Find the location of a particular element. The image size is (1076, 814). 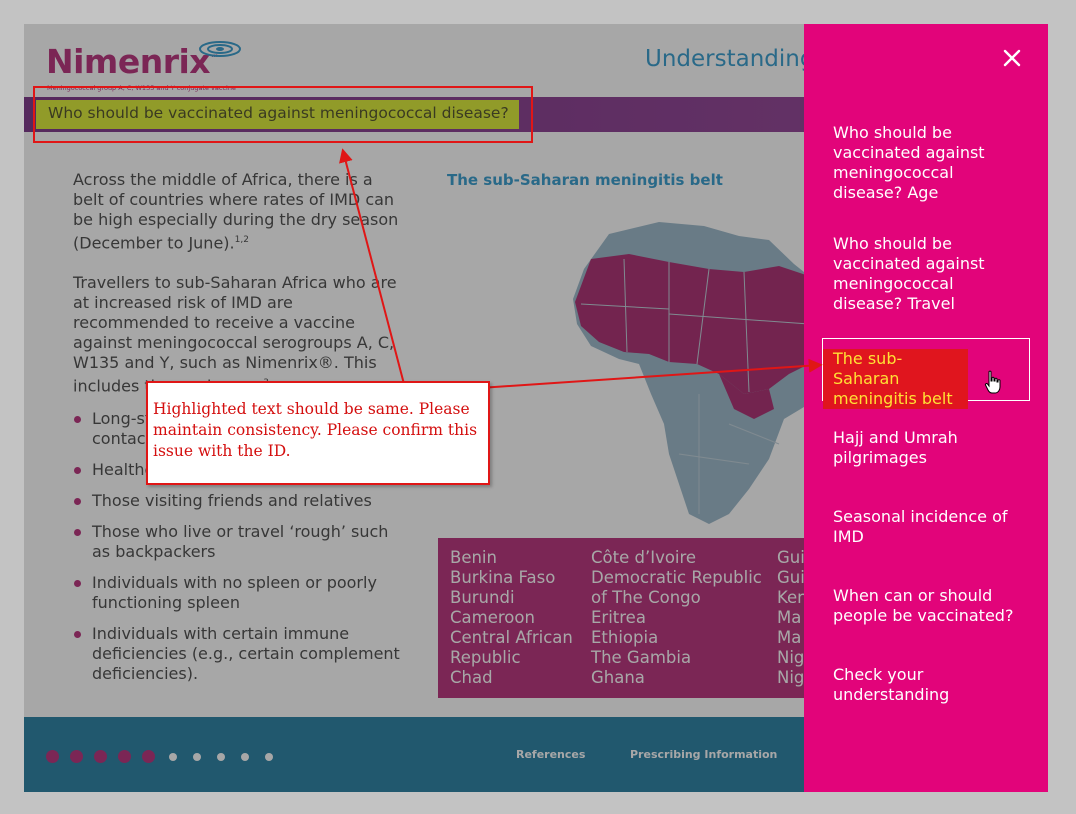

menu-item-check-understanding: Check your understanding is located at coordinates (926, 685).